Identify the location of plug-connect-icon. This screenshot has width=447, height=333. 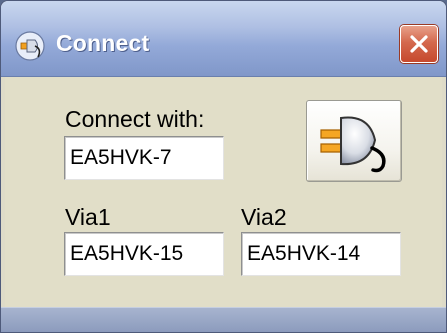
(353, 144).